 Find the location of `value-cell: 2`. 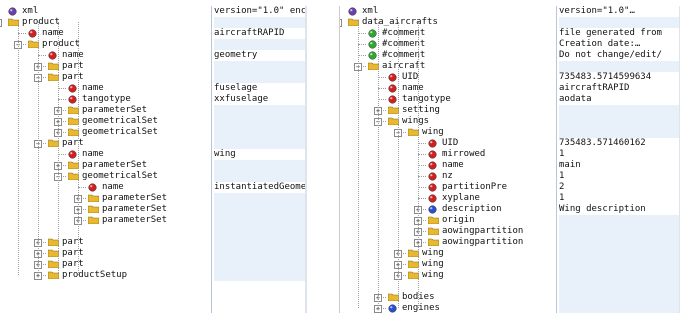

value-cell: 2 is located at coordinates (619, 187).